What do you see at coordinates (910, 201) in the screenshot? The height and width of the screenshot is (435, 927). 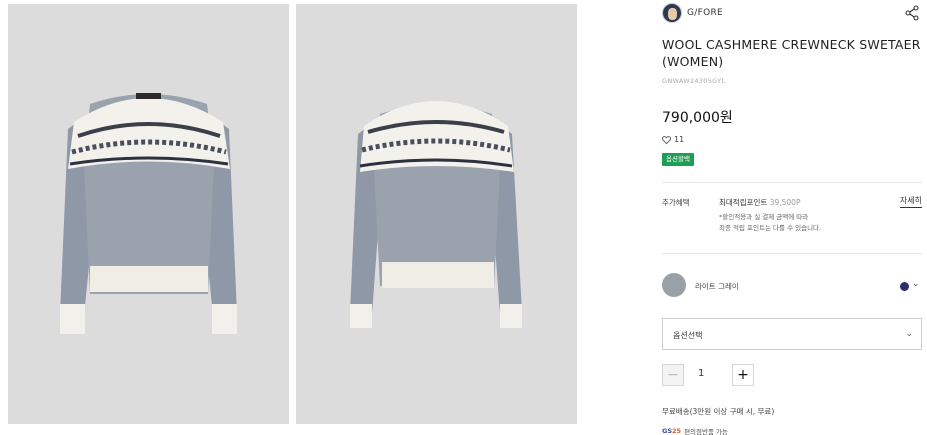 I see `detail-link: 자세히` at bounding box center [910, 201].